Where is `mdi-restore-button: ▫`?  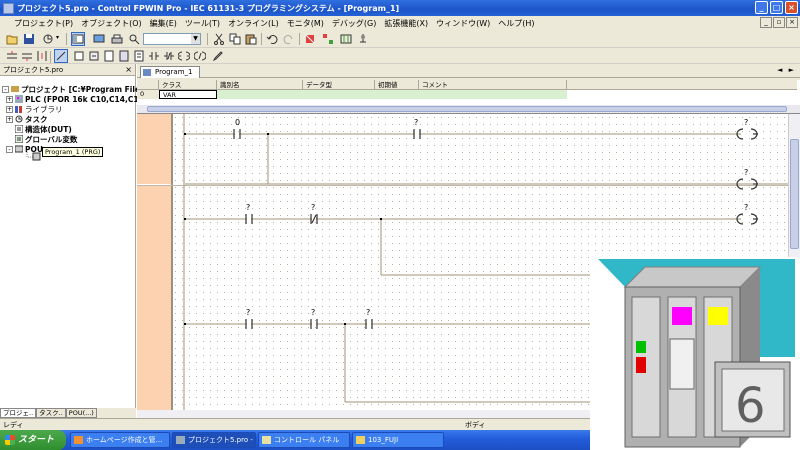
mdi-restore-button: ▫ is located at coordinates (779, 22).